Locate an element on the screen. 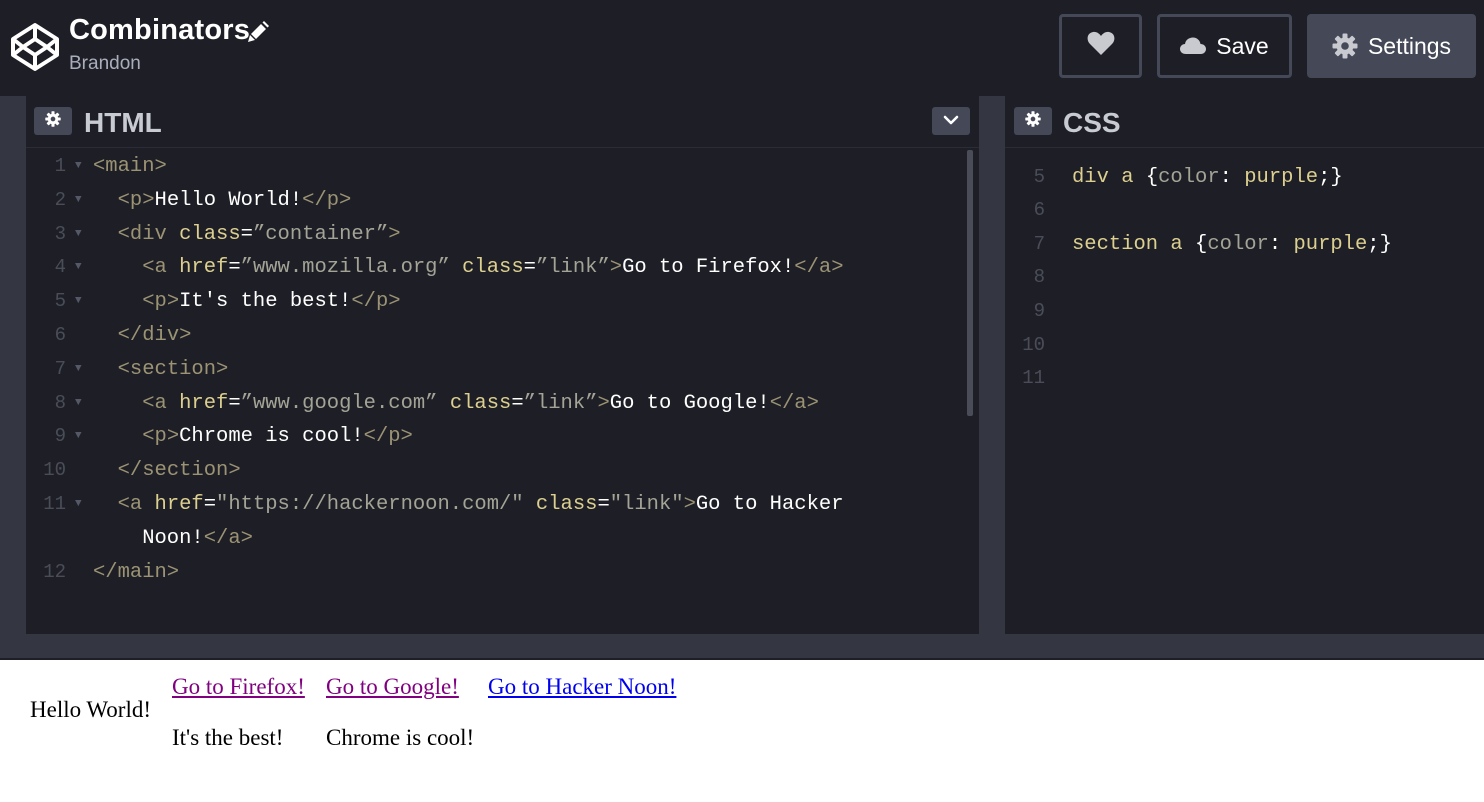 The height and width of the screenshot is (802, 1484). line-number: 8 is located at coordinates (1039, 277).